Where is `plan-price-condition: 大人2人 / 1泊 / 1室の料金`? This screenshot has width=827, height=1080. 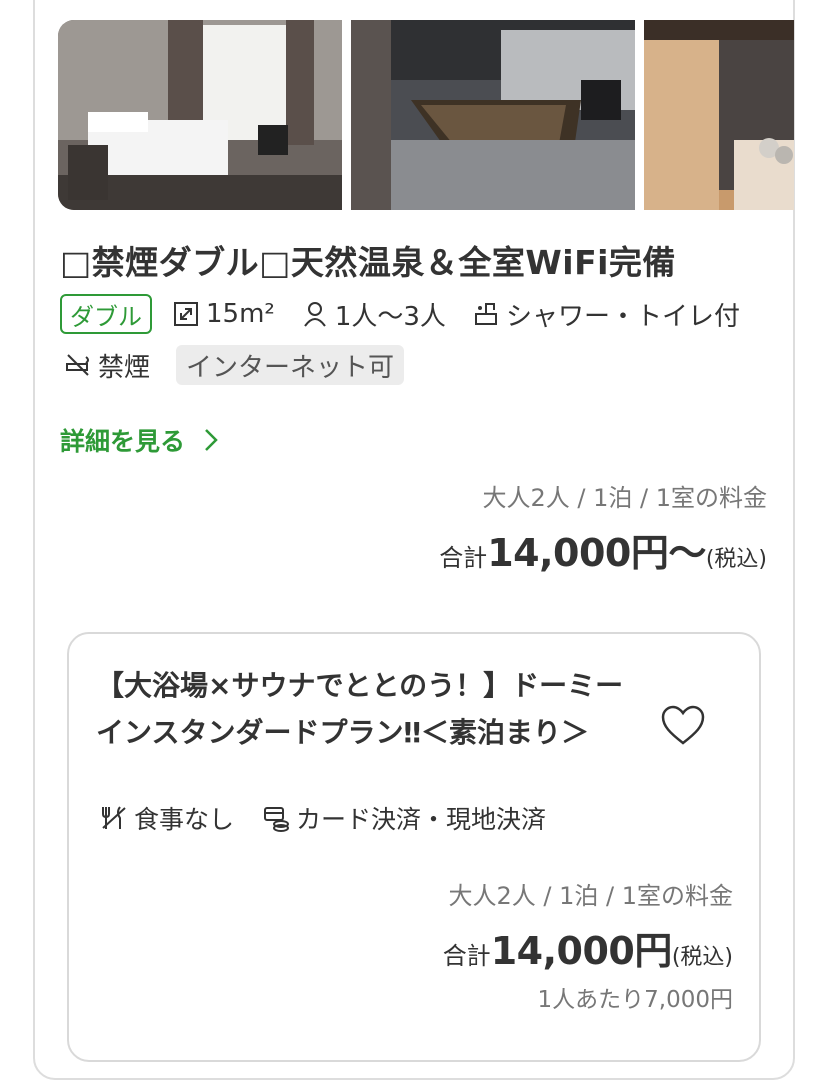
plan-price-condition: 大人2人 / 1泊 / 1室の料金 is located at coordinates (591, 896).